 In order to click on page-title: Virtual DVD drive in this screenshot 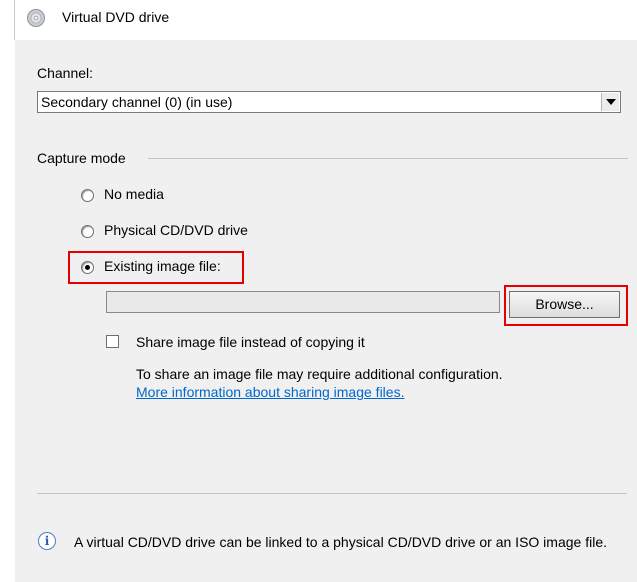, I will do `click(116, 17)`.